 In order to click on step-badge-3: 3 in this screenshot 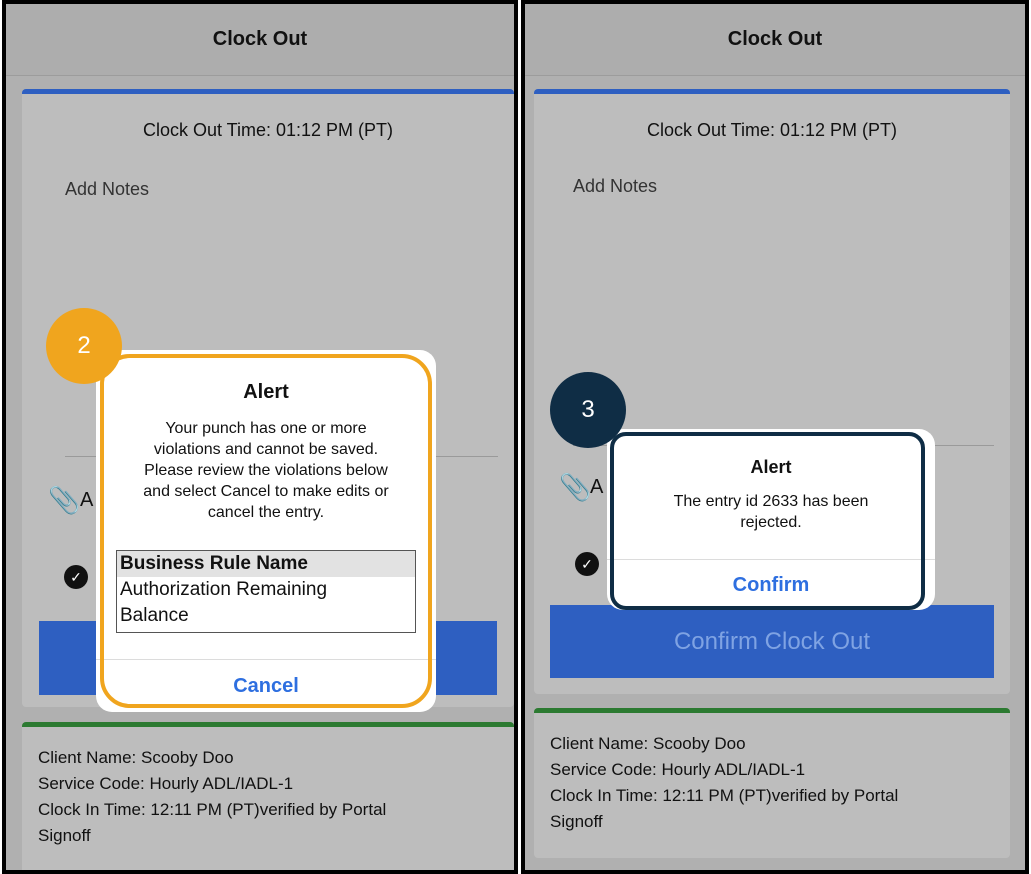, I will do `click(588, 410)`.